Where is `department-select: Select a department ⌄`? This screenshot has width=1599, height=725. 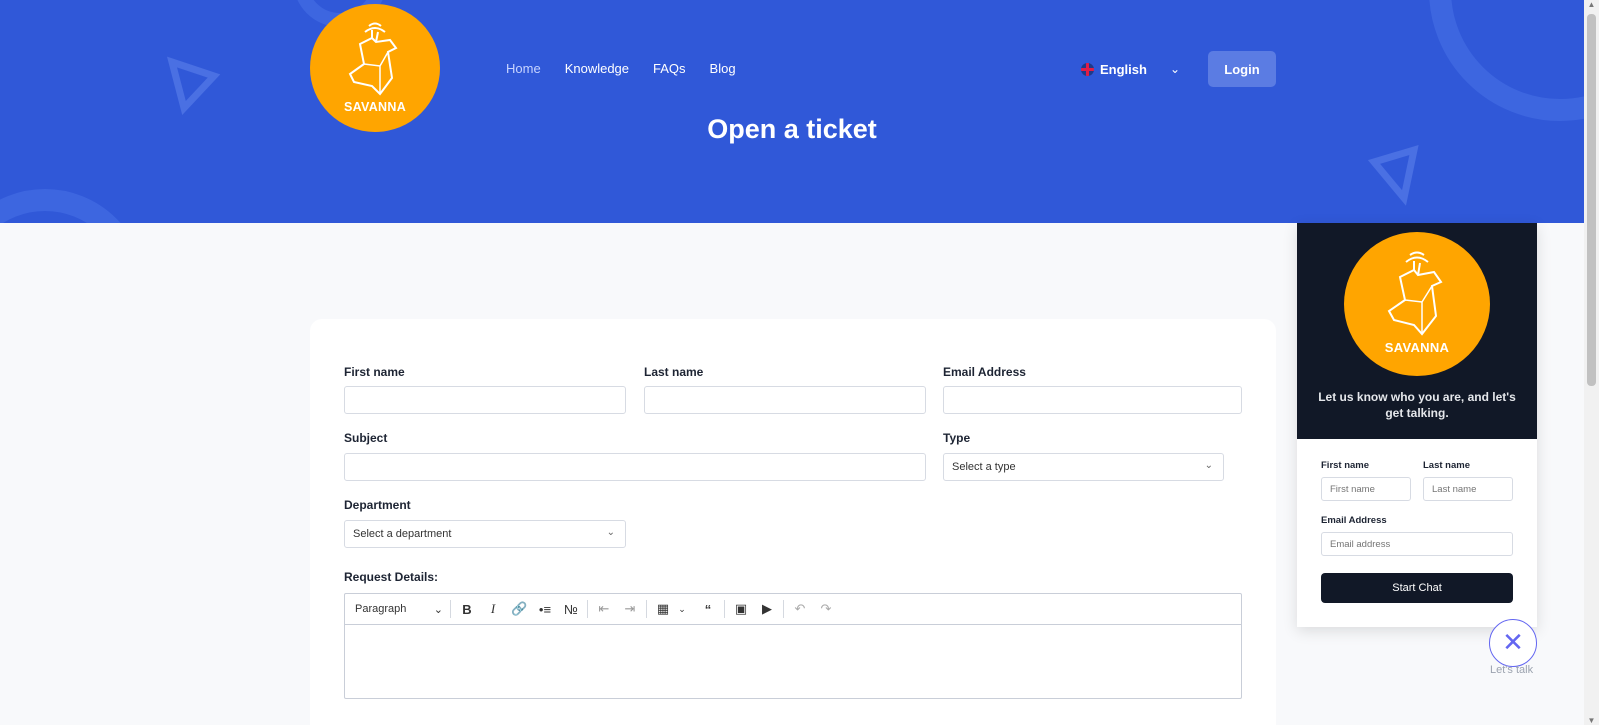
department-select: Select a department ⌄ is located at coordinates (485, 534).